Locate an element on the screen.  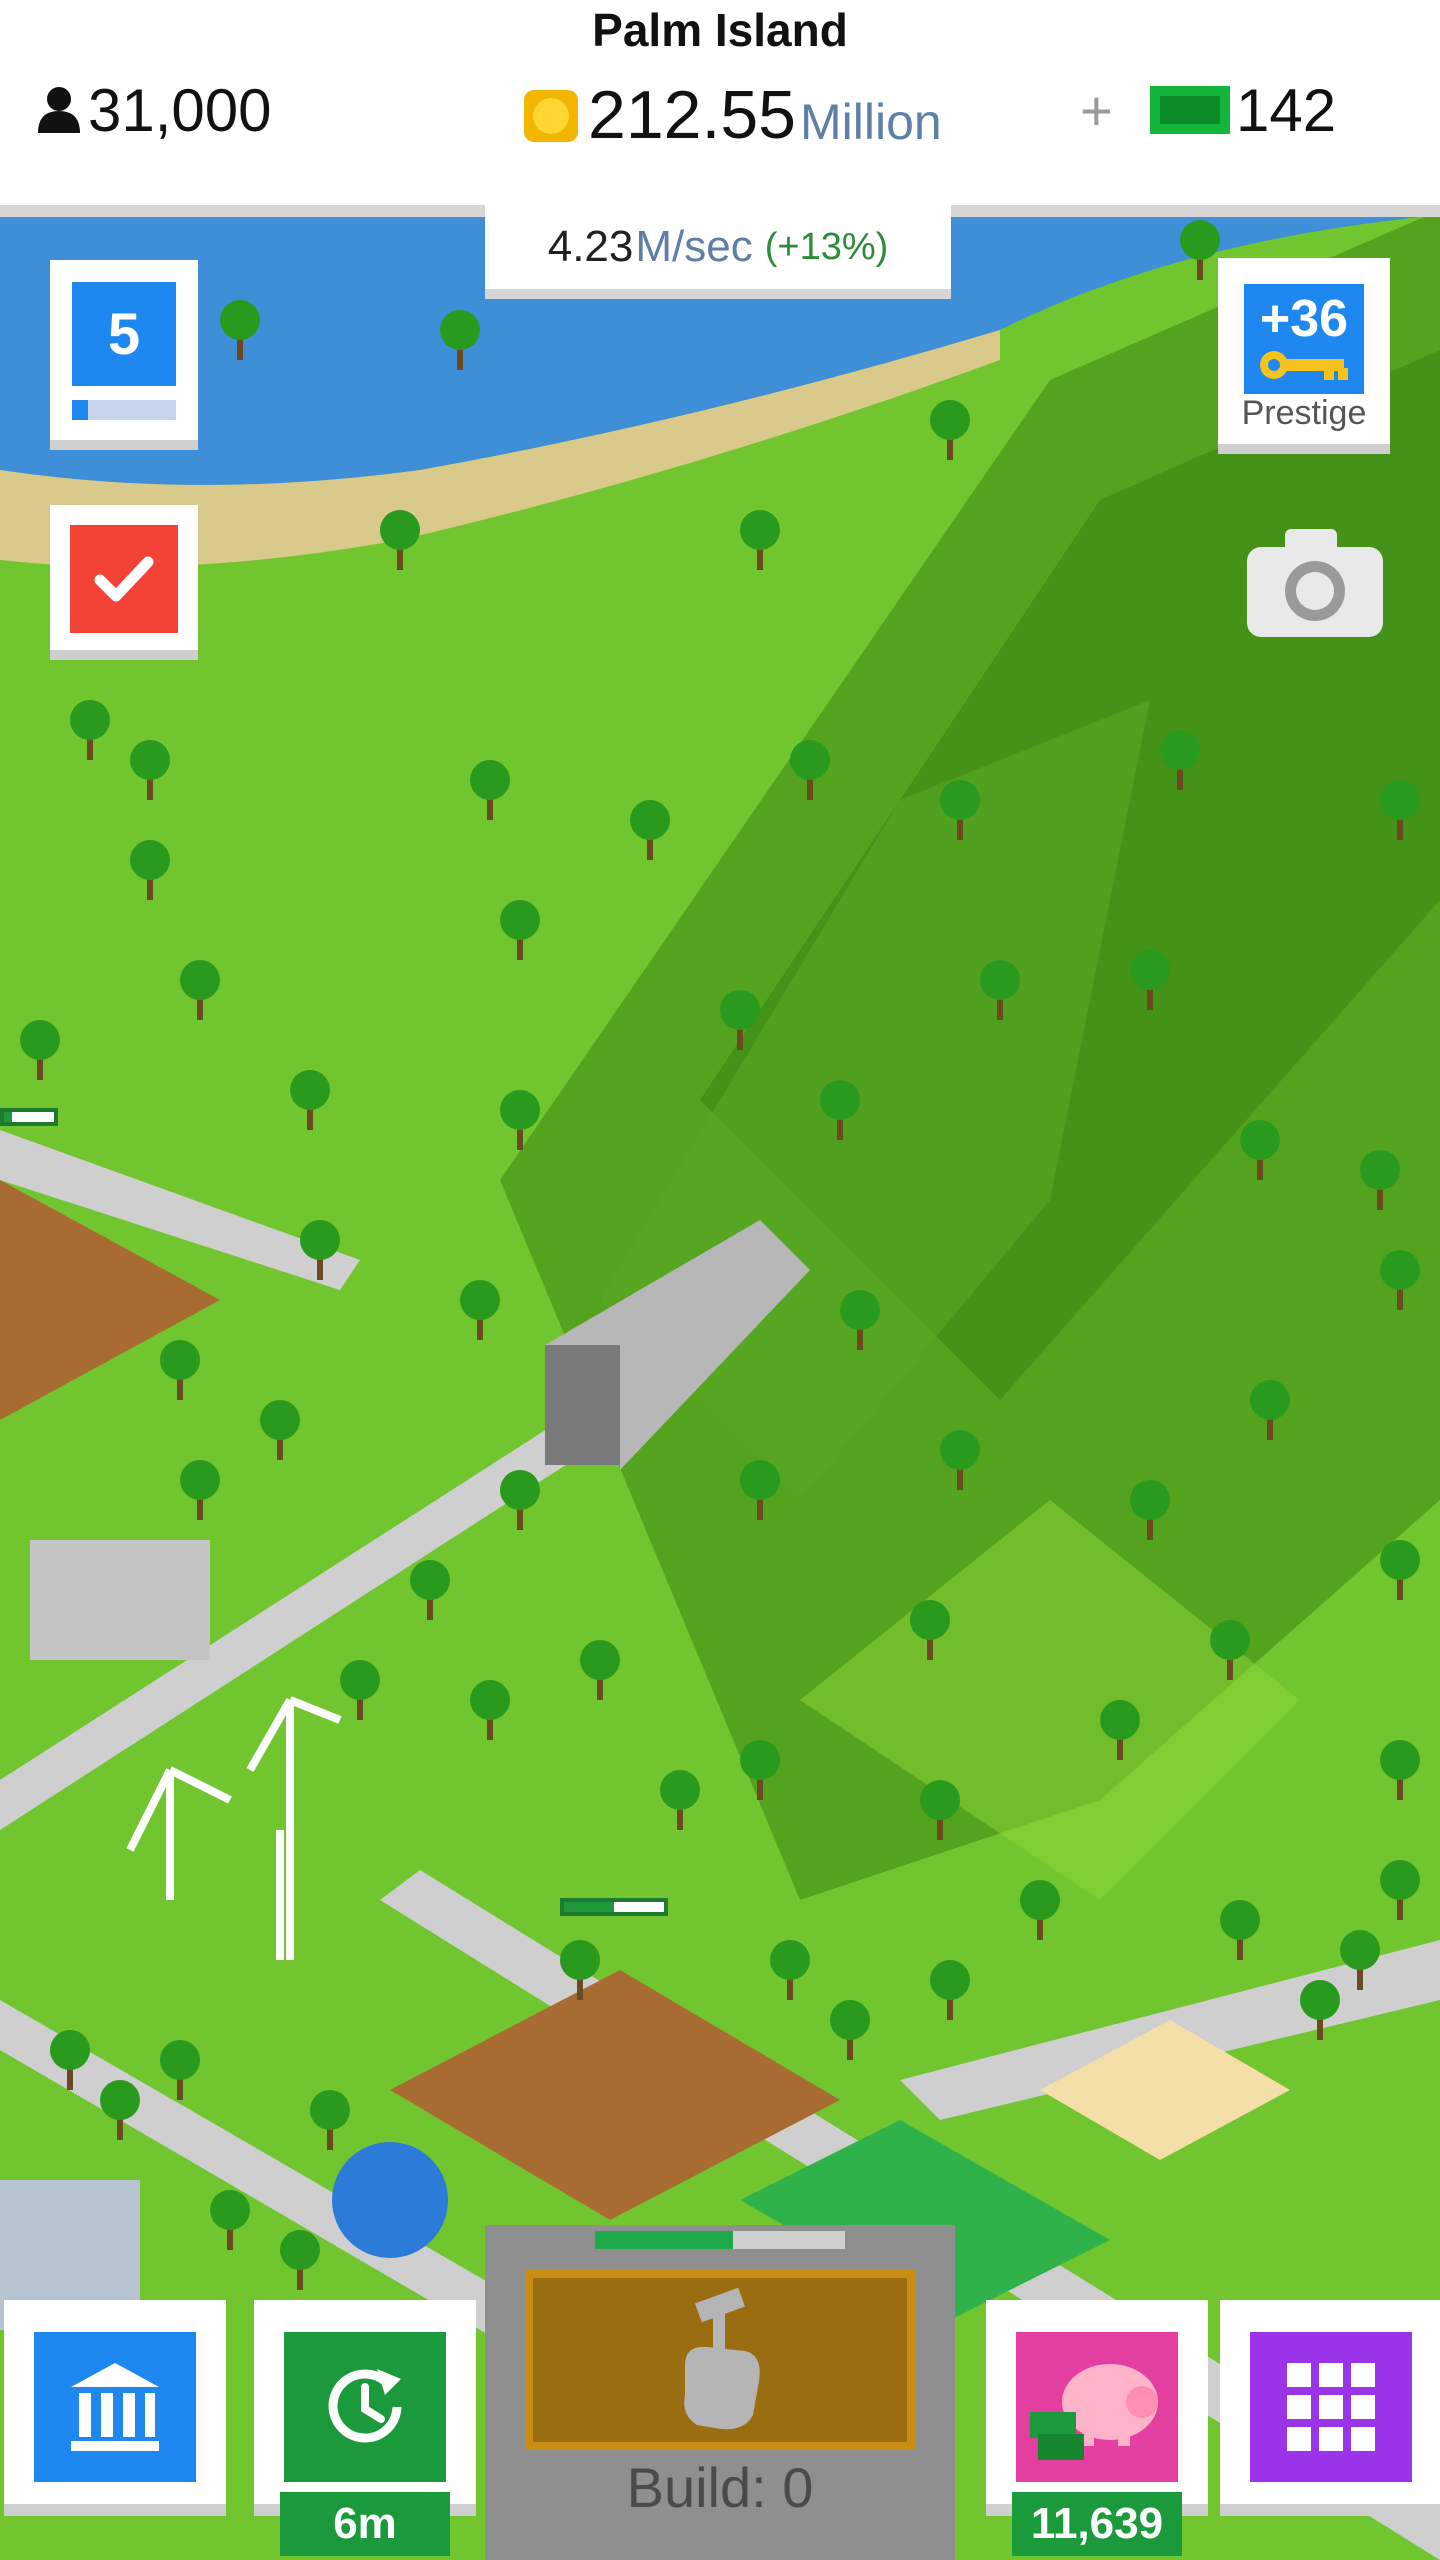
build-button: Build: 0 is located at coordinates (720, 2392).